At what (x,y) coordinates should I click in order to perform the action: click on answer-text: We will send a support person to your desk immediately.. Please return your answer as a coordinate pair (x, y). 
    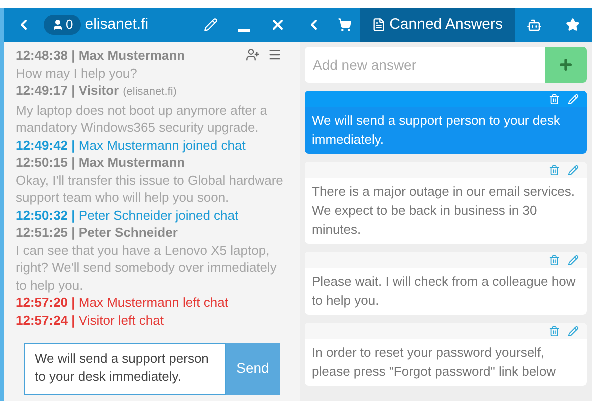
    Looking at the image, I should click on (436, 130).